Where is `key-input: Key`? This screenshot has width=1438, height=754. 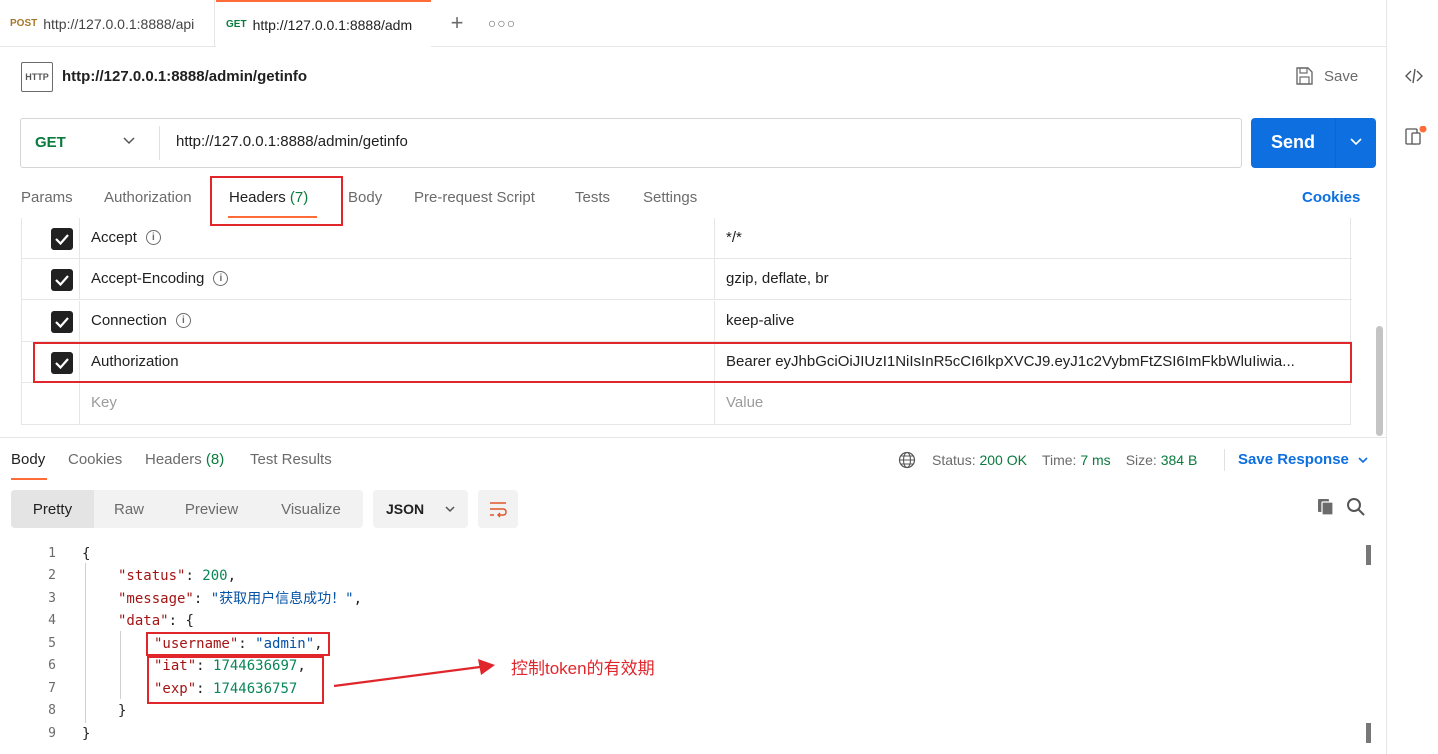
key-input: Key is located at coordinates (104, 402).